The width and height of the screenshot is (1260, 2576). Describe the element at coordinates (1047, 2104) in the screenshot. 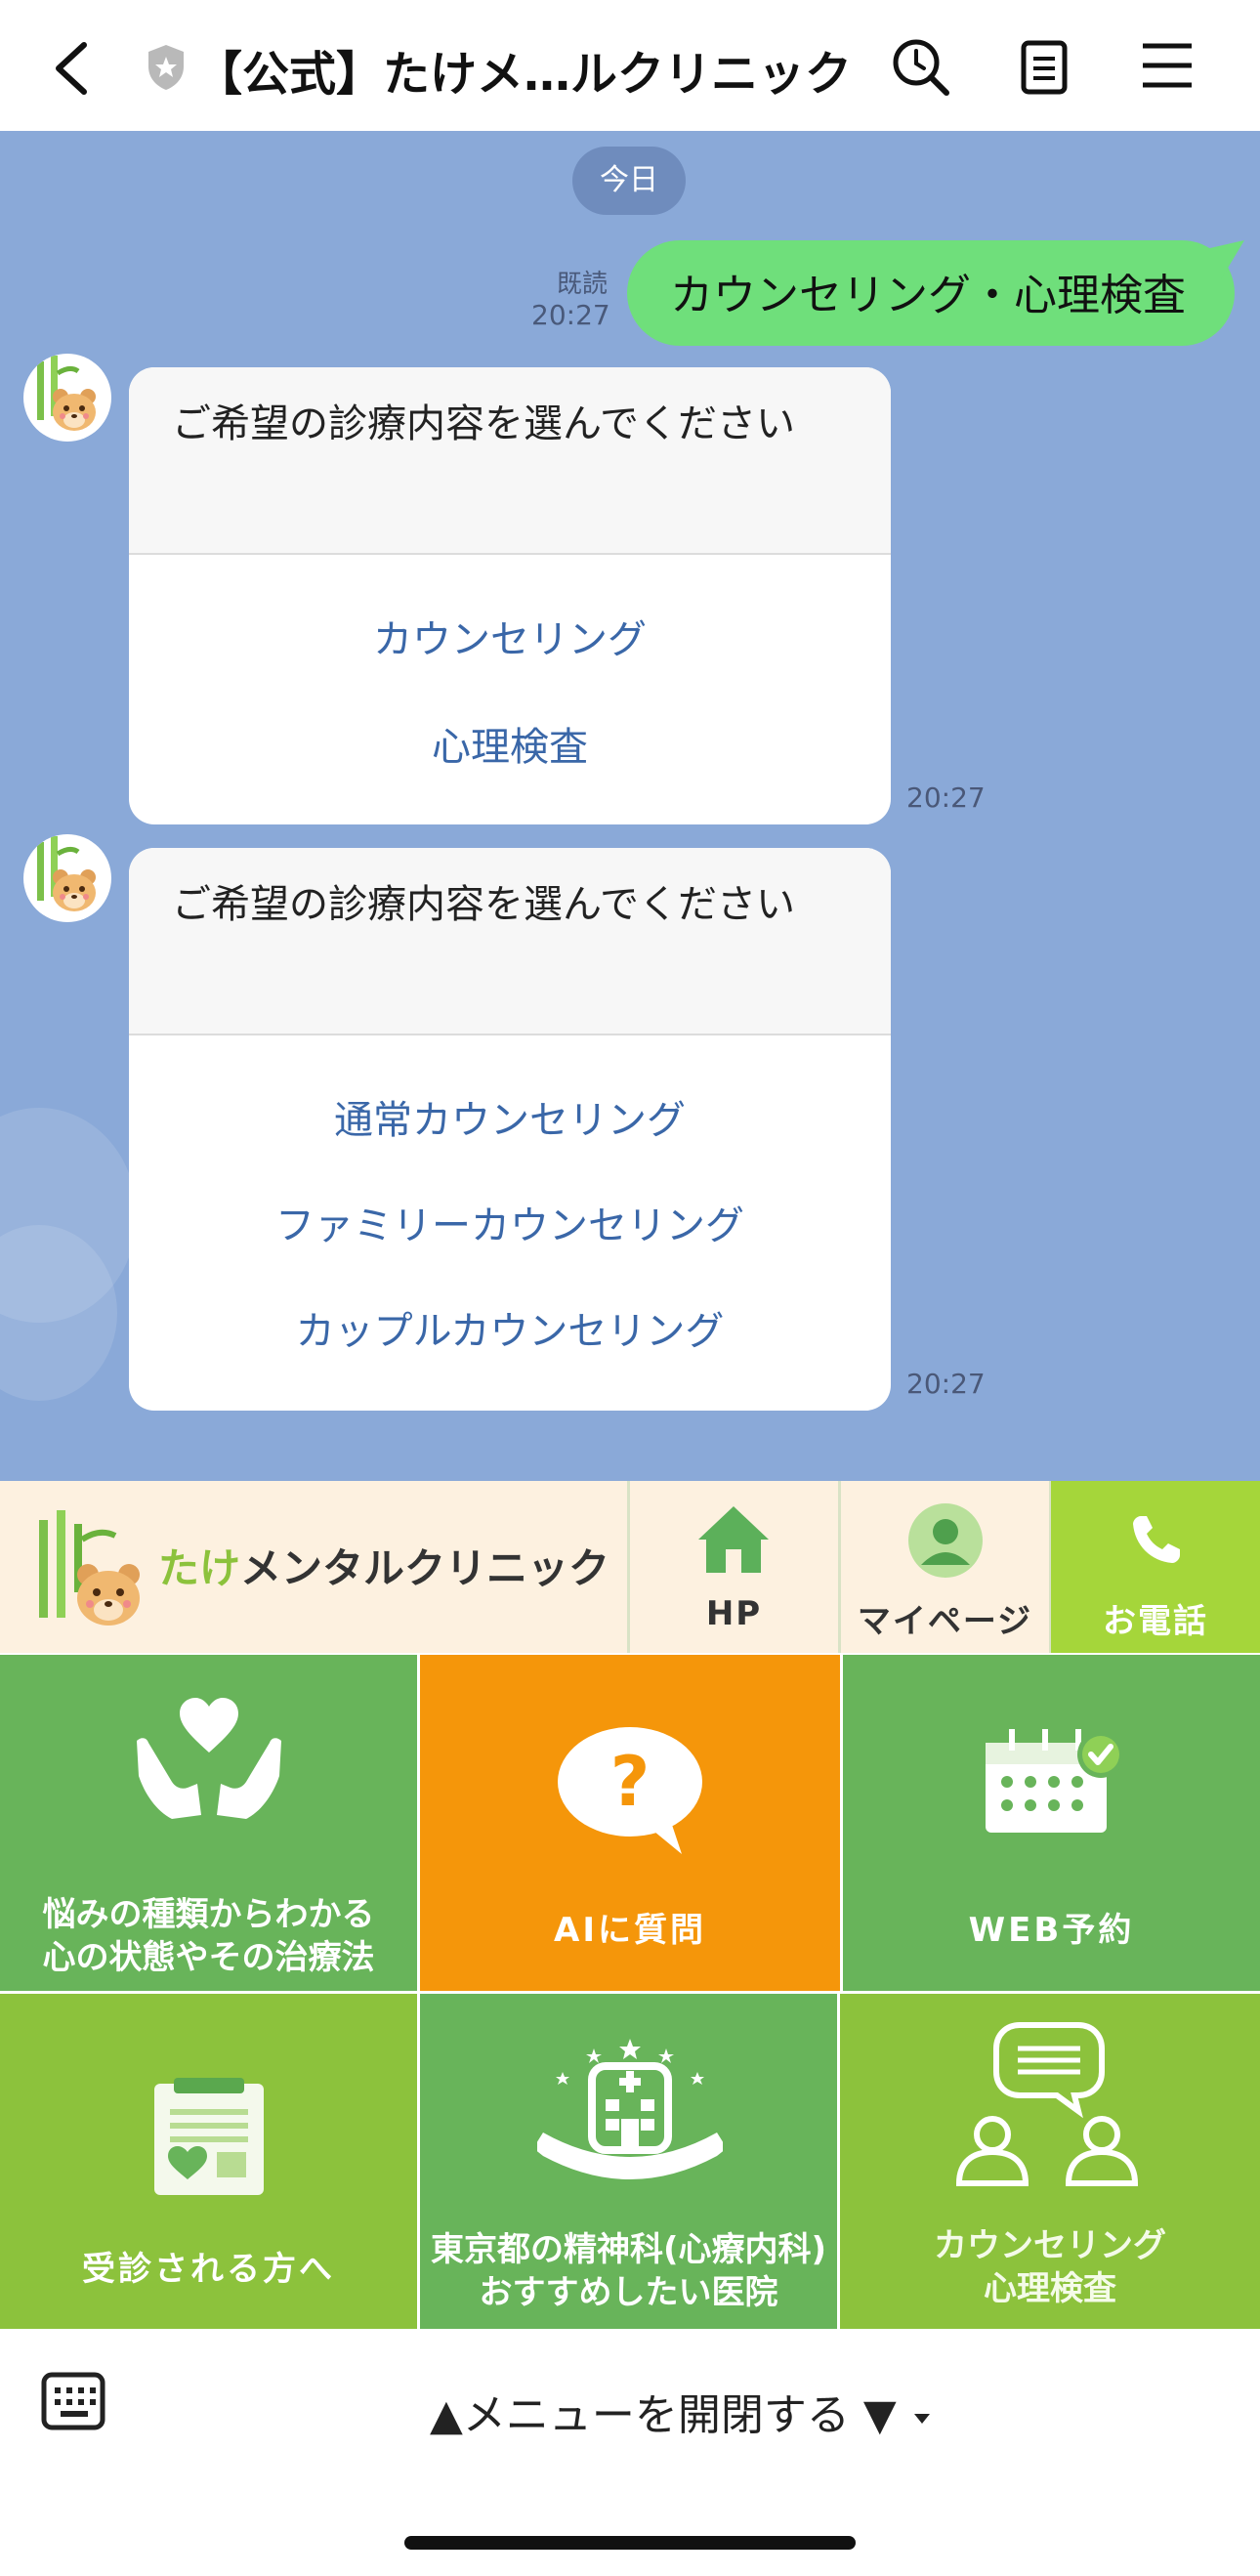

I see `counseling-people-icon` at that location.